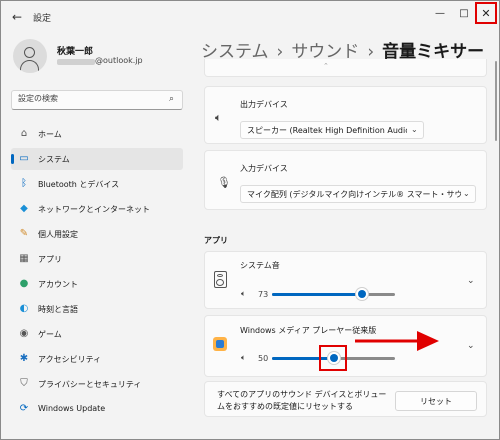  I want to click on sidebar-item-label: アカウント, so click(58, 284).